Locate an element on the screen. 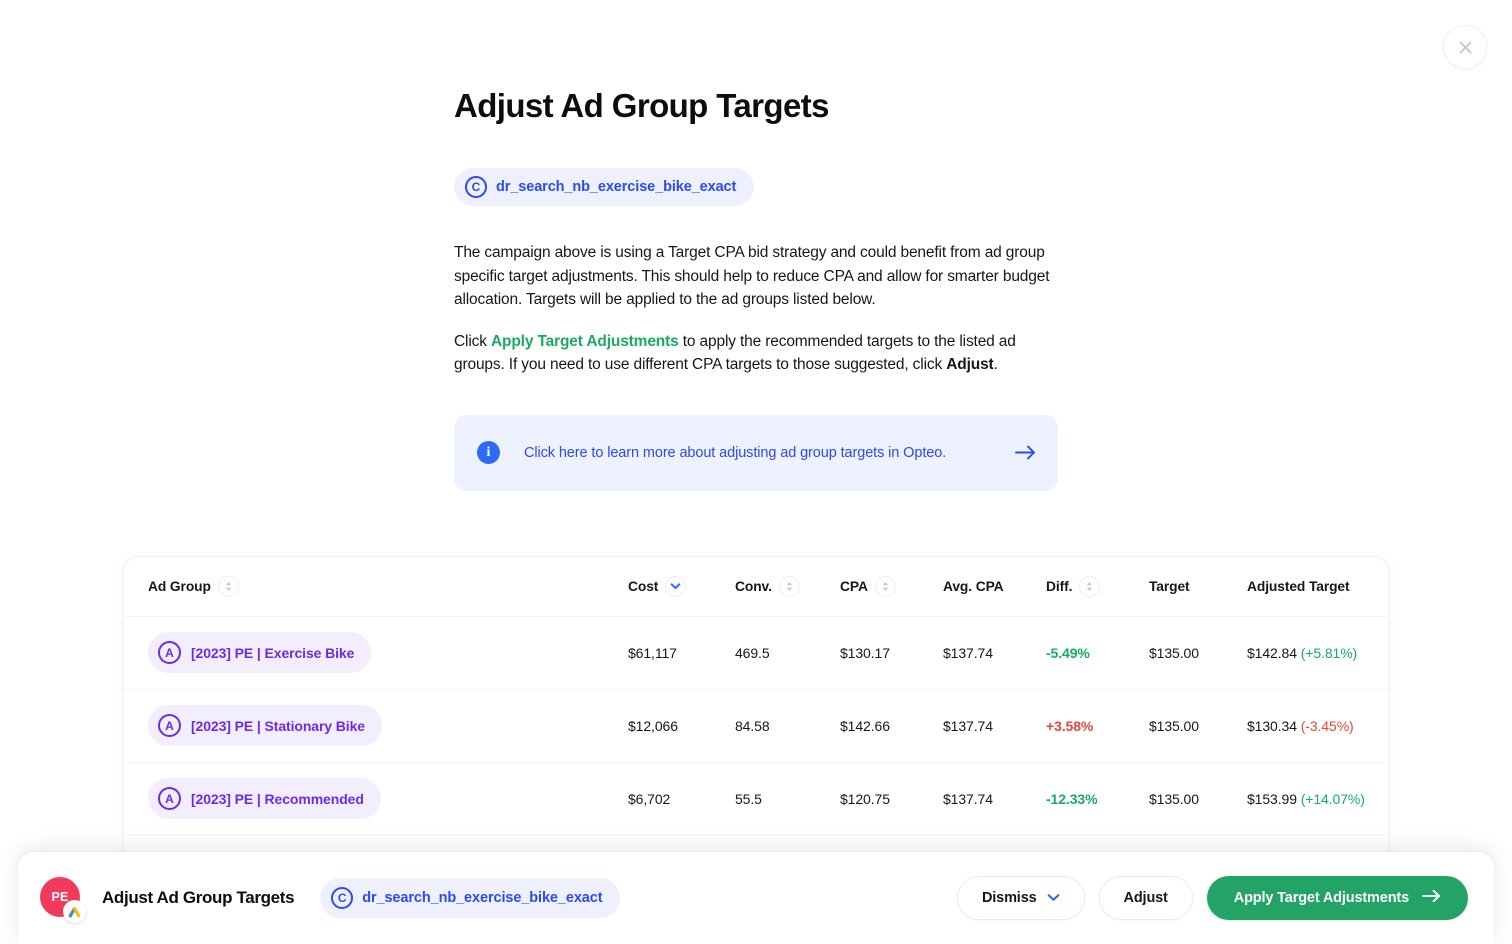 Image resolution: width=1512 pixels, height=944 pixels. google-ads-icon is located at coordinates (74, 911).